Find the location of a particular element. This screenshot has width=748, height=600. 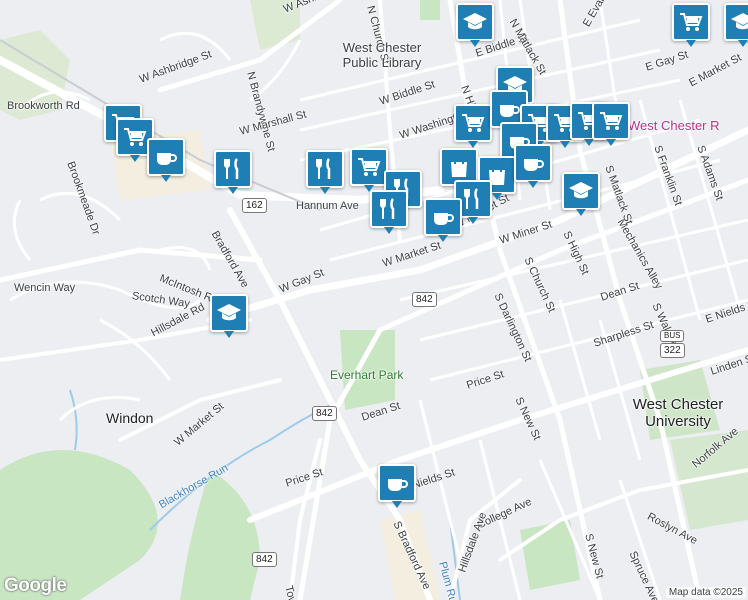

google-logo: Google is located at coordinates (35, 585).